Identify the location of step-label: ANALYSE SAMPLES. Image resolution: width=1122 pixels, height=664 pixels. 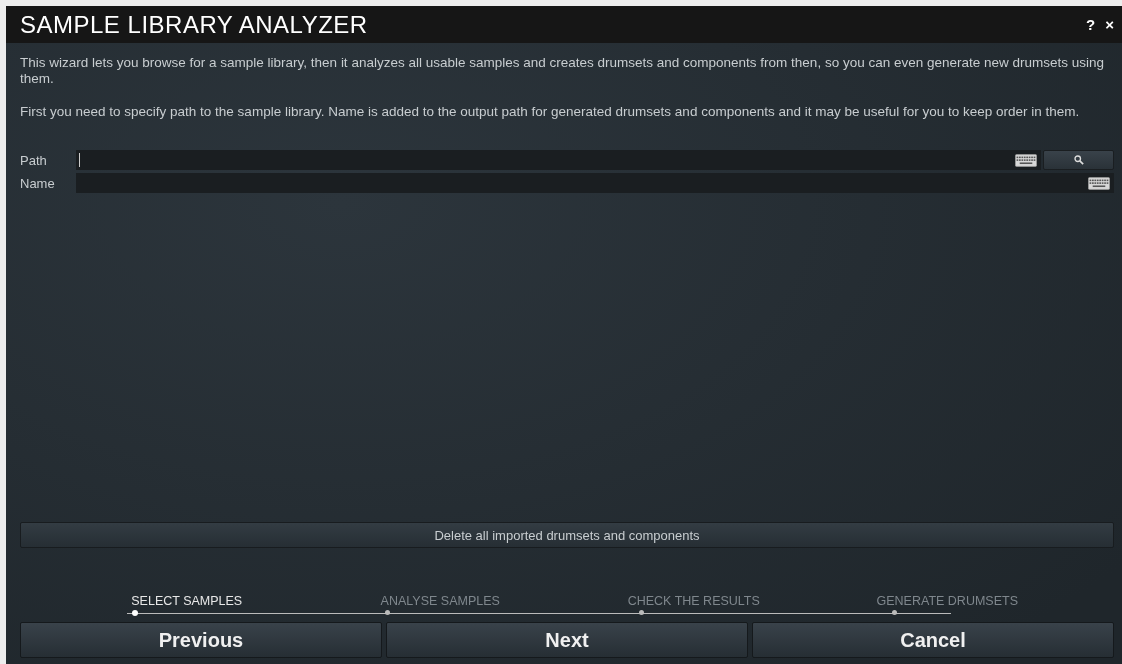
(440, 601).